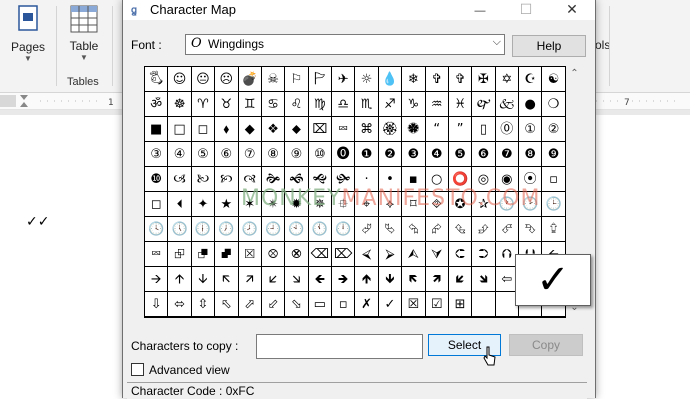 The image size is (690, 399). I want to click on character-cell: ⮶, so click(507, 229).